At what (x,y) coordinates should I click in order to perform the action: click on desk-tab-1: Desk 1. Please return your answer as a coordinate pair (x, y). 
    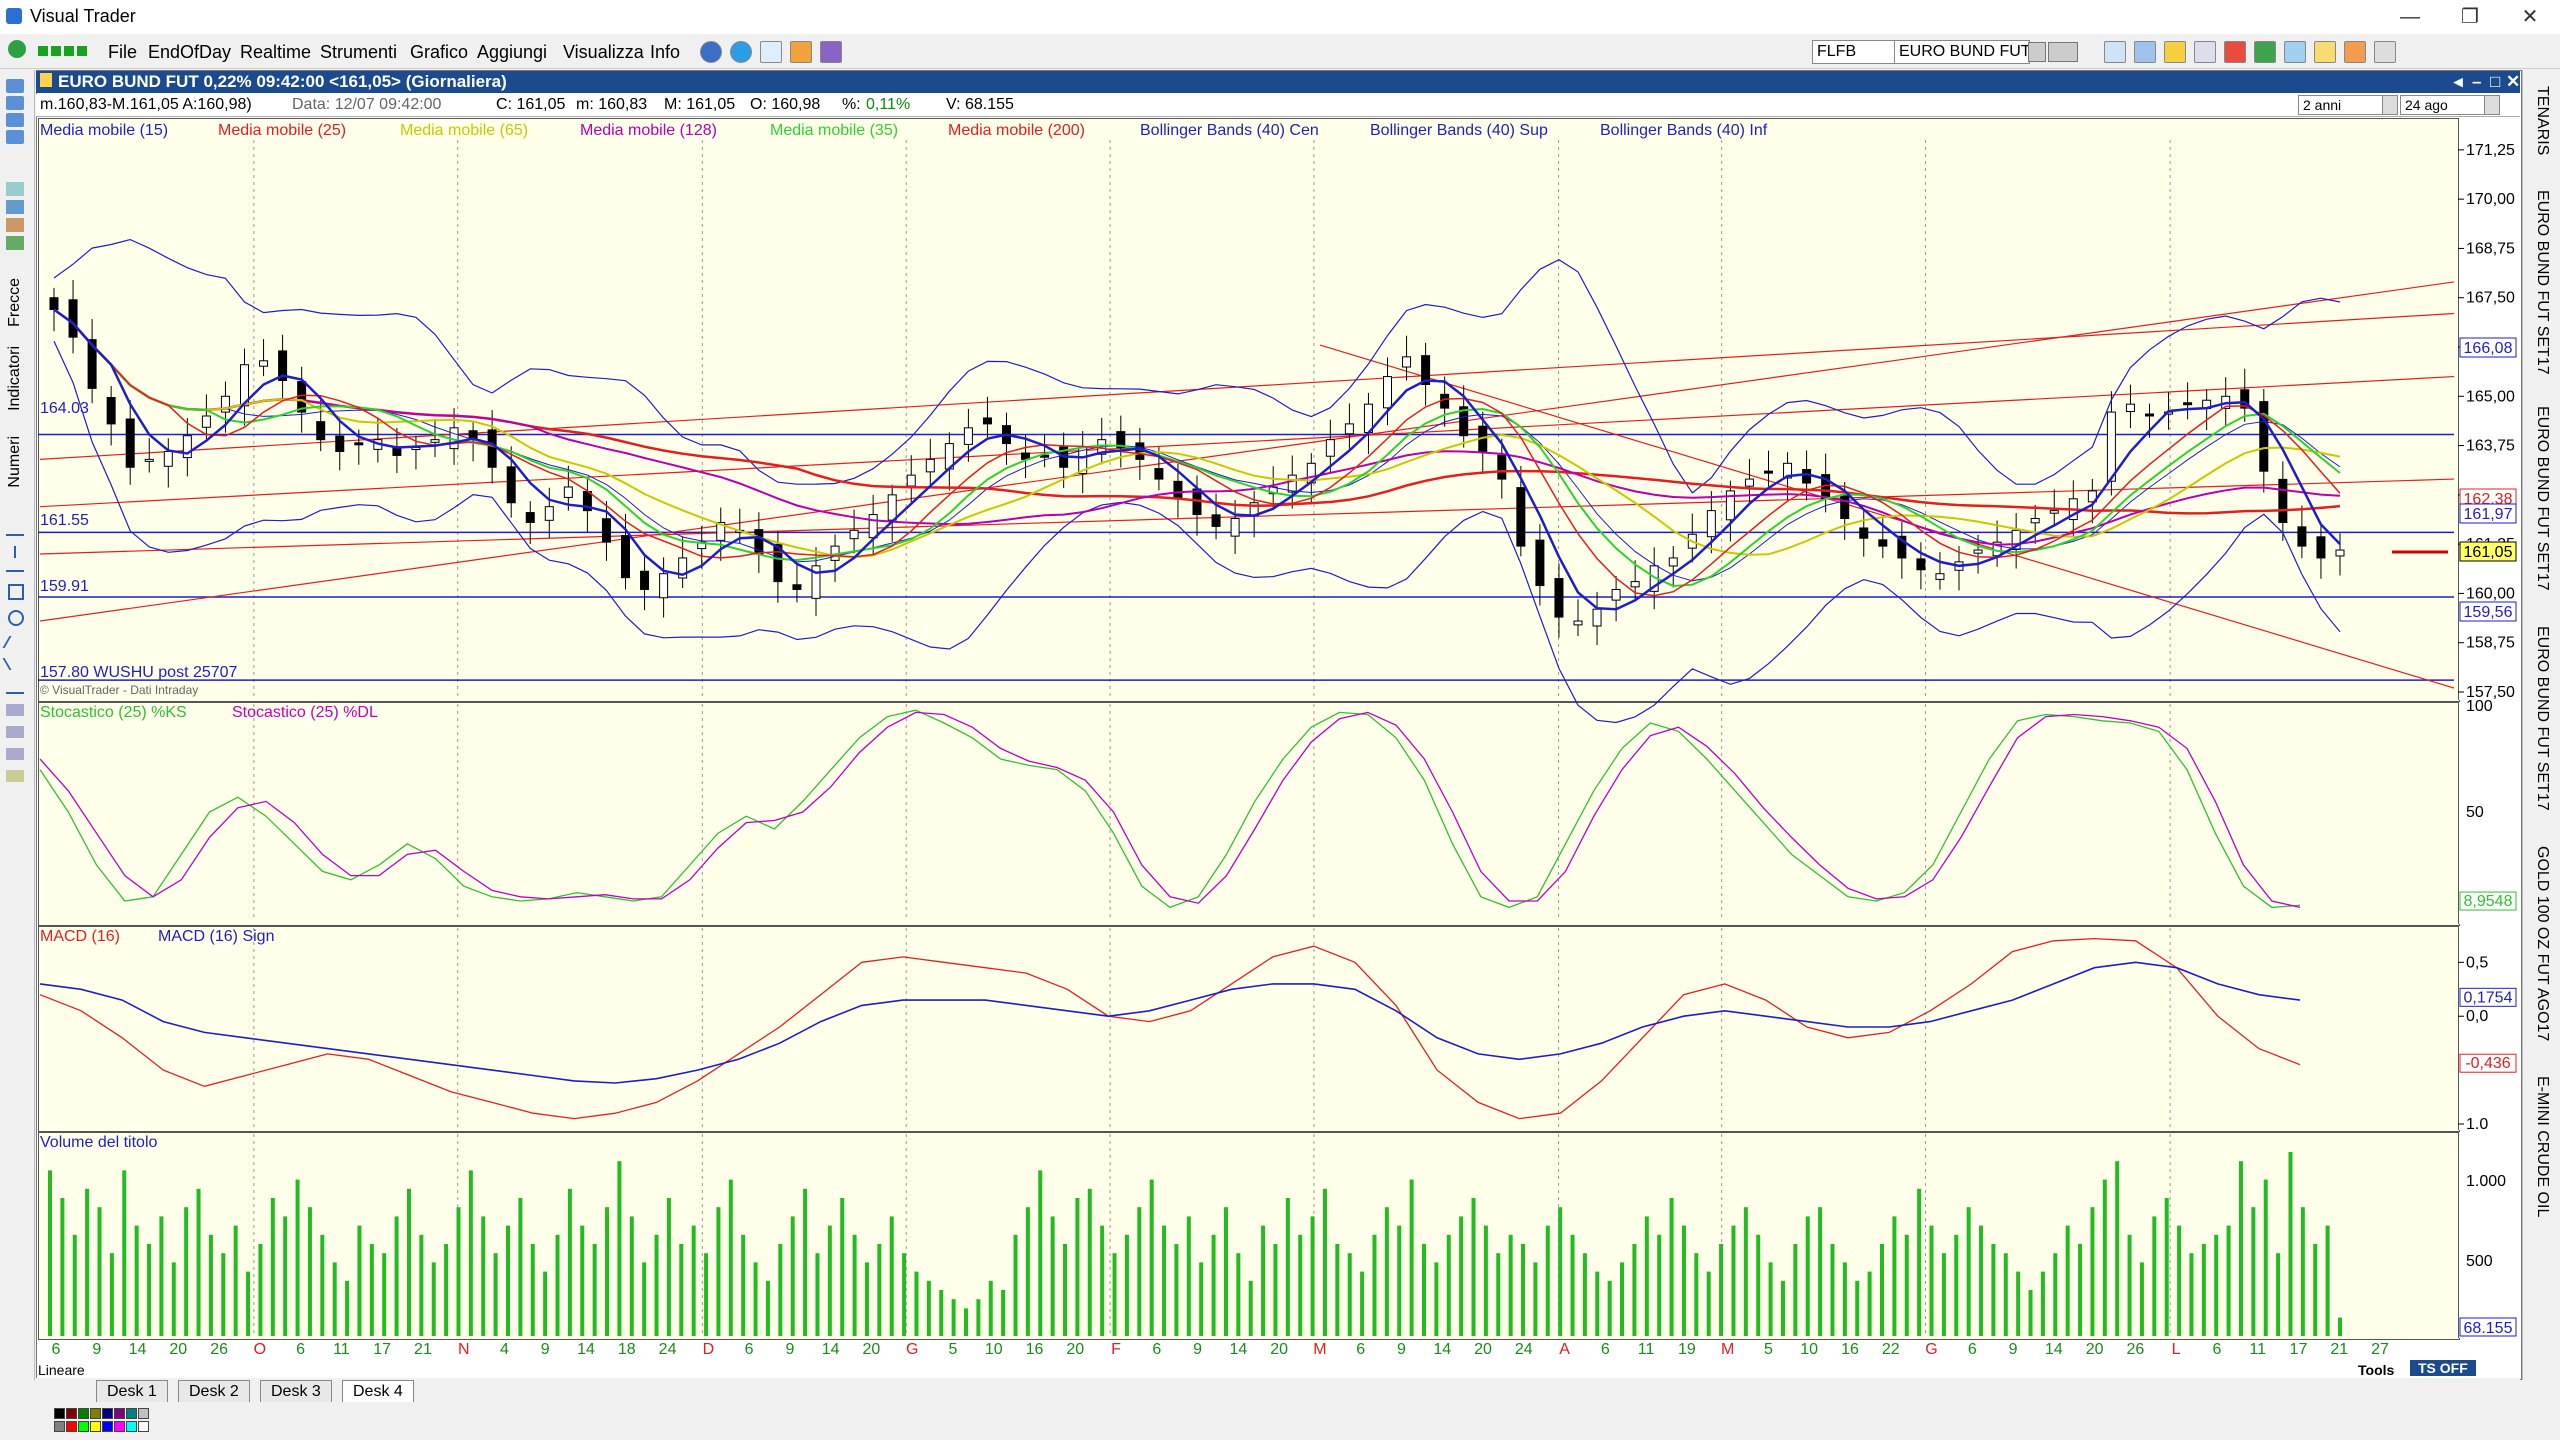
    Looking at the image, I should click on (132, 1392).